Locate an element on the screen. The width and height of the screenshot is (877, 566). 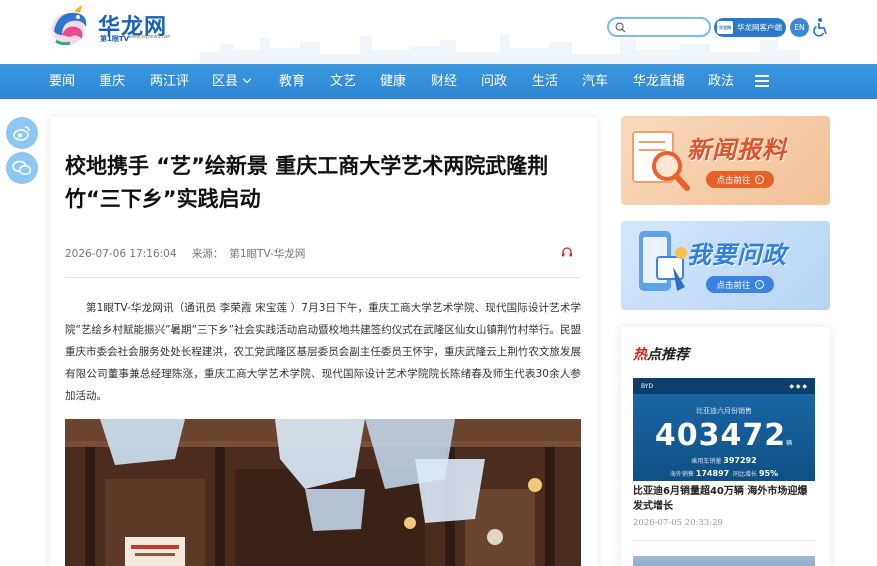
weibo-icon is located at coordinates (21, 133).